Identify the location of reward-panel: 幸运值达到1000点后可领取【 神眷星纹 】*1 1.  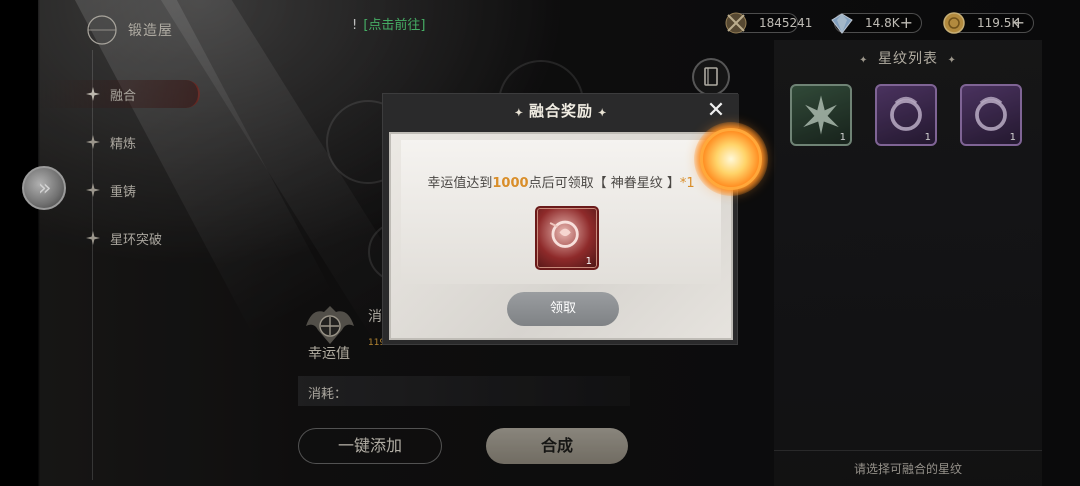
(561, 212).